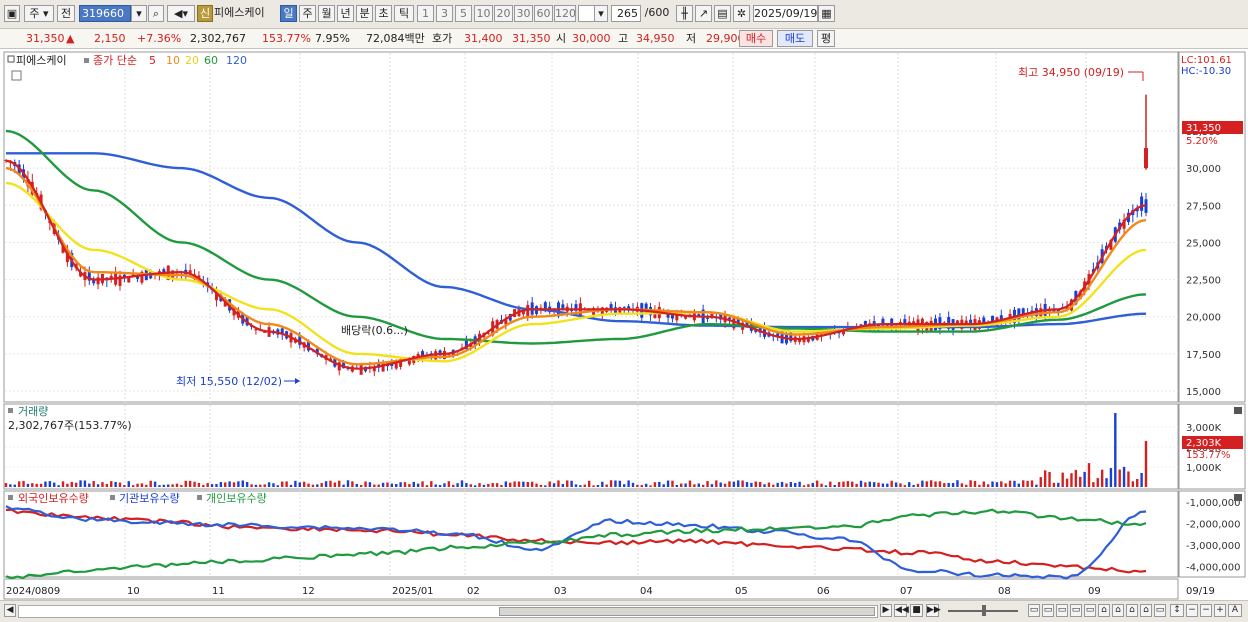 This screenshot has width=1248, height=622. Describe the element at coordinates (826, 13) in the screenshot. I see `calendar-icon: ▦` at that location.